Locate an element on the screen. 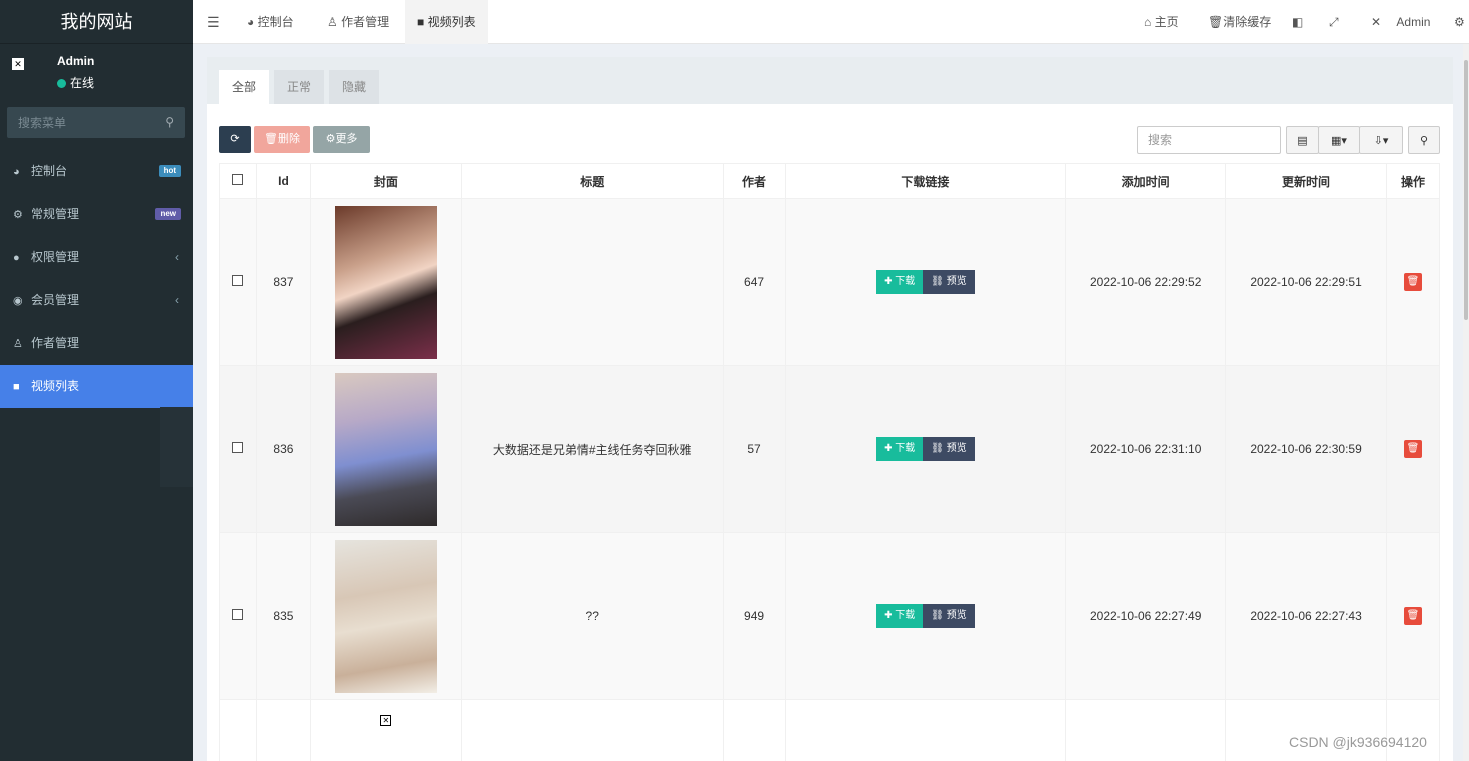  tab-videos: ■ 视频列表 is located at coordinates (446, 22).